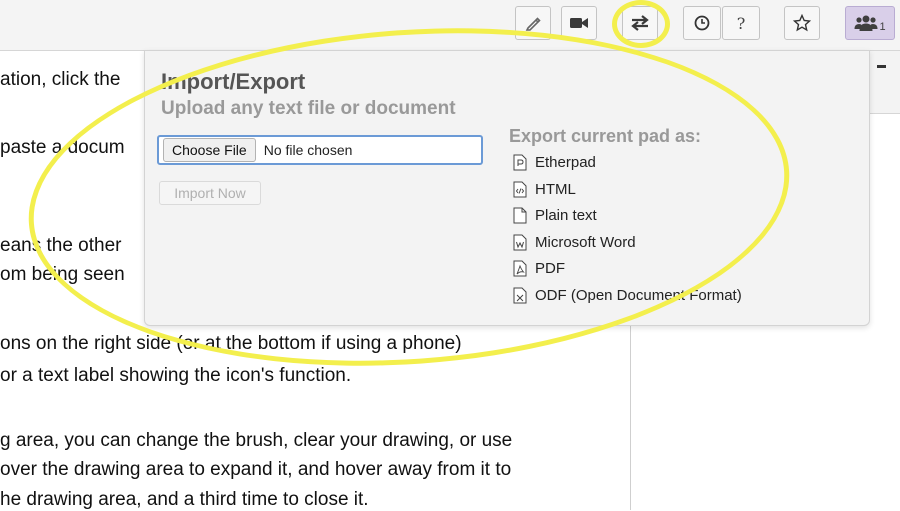 This screenshot has width=900, height=511. Describe the element at coordinates (555, 189) in the screenshot. I see `export-label: HTML` at that location.